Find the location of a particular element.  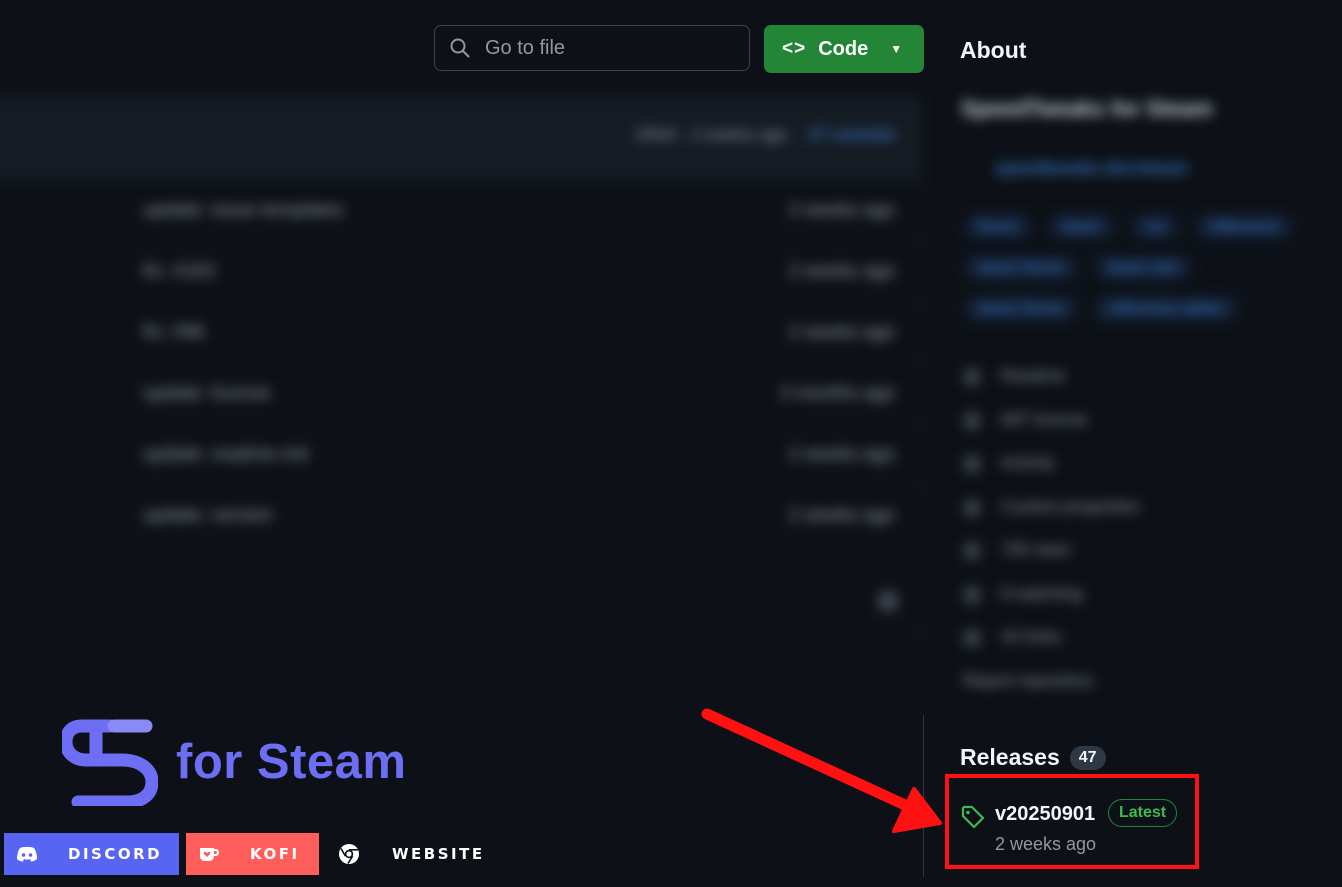

commit-message: update: version is located at coordinates (208, 516).